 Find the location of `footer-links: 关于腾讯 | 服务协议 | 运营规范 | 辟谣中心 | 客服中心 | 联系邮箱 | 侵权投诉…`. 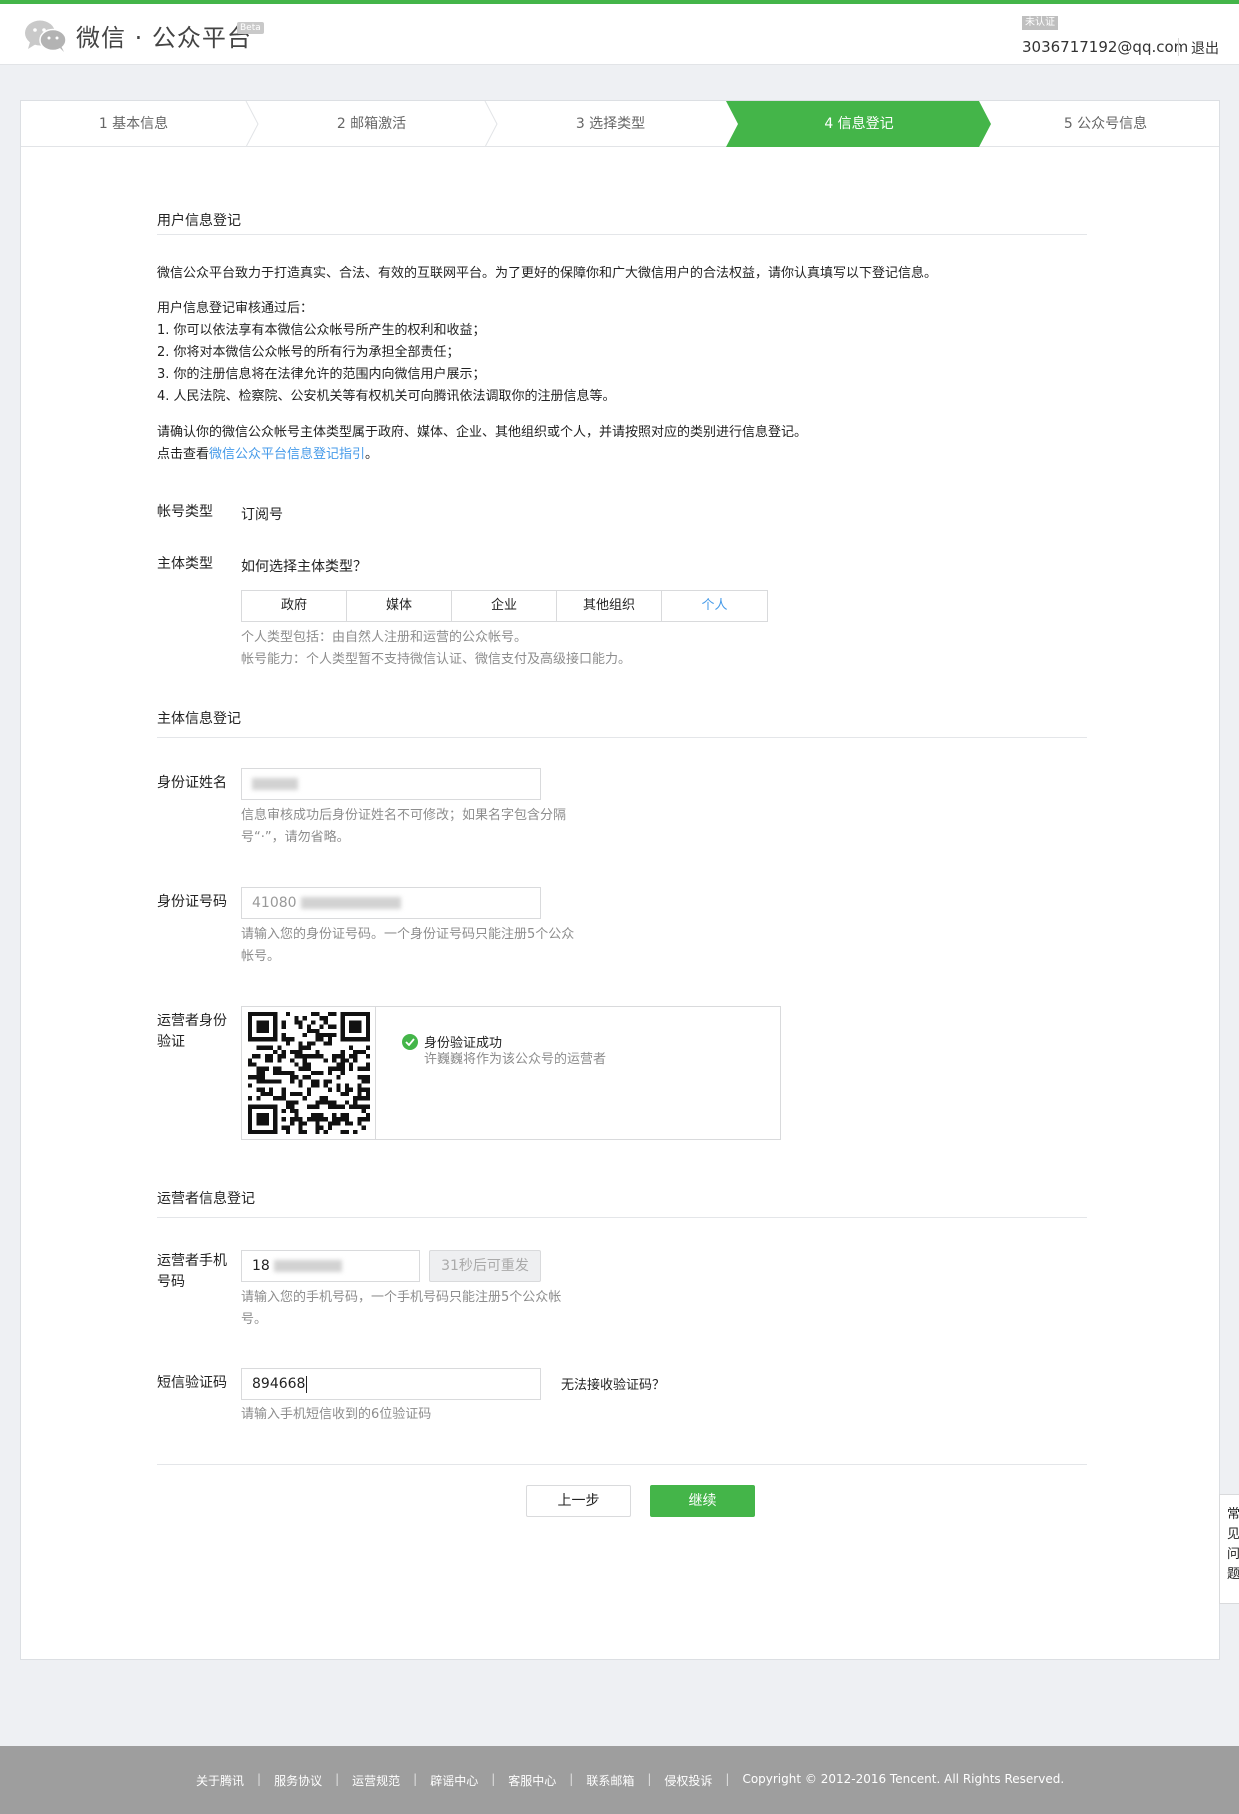

footer-links: 关于腾讯 | 服务协议 | 运营规范 | 辟谣中心 | 客服中心 | 联系邮箱 | 侵权投诉… is located at coordinates (630, 1780).